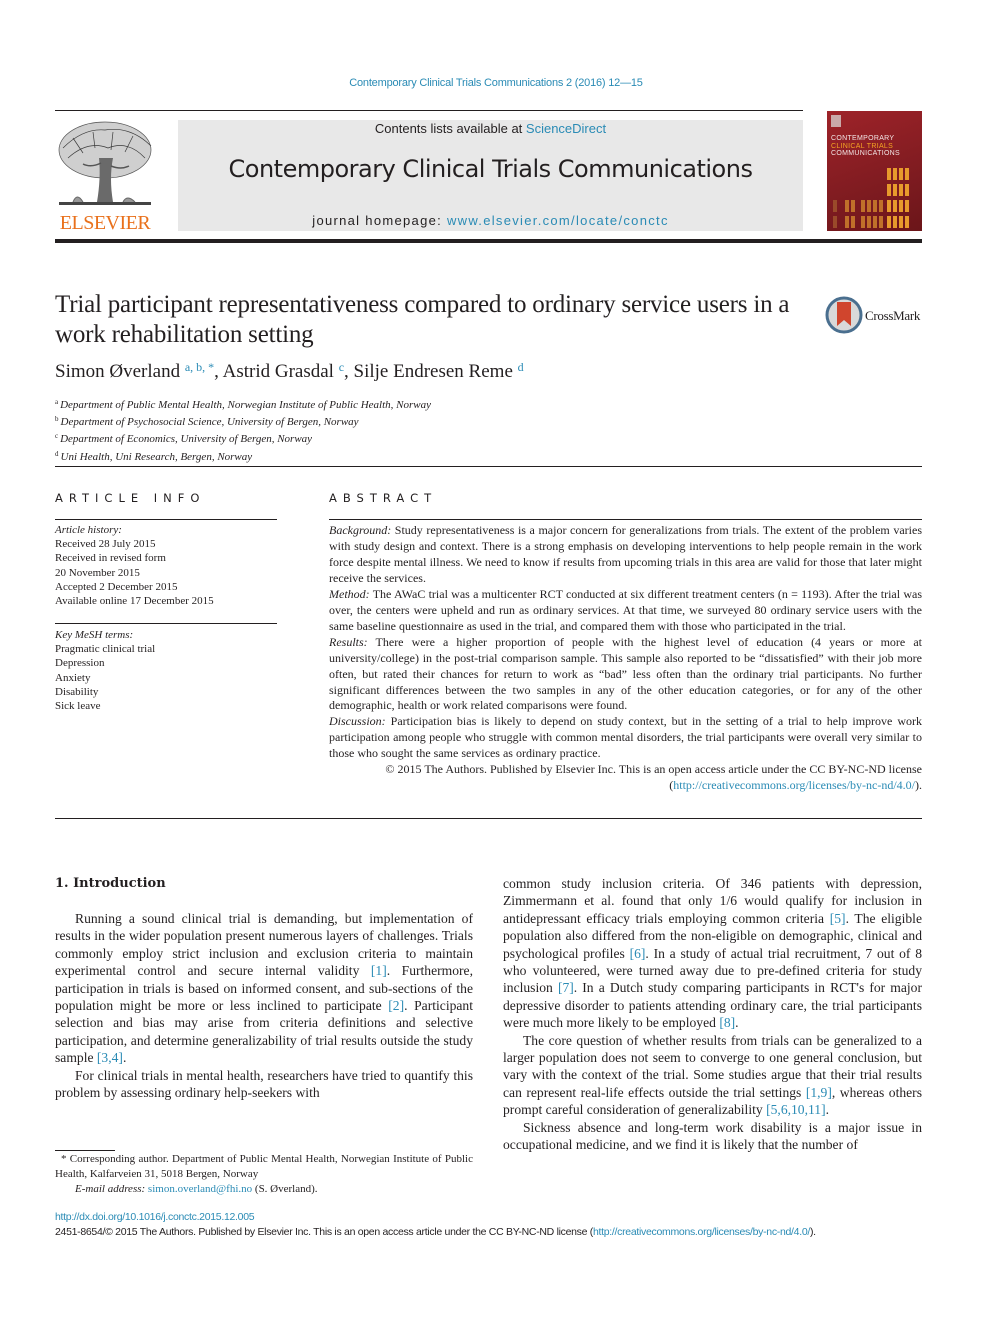  Describe the element at coordinates (110, 883) in the screenshot. I see `section-heading-introduction: 1. Introduction` at that location.